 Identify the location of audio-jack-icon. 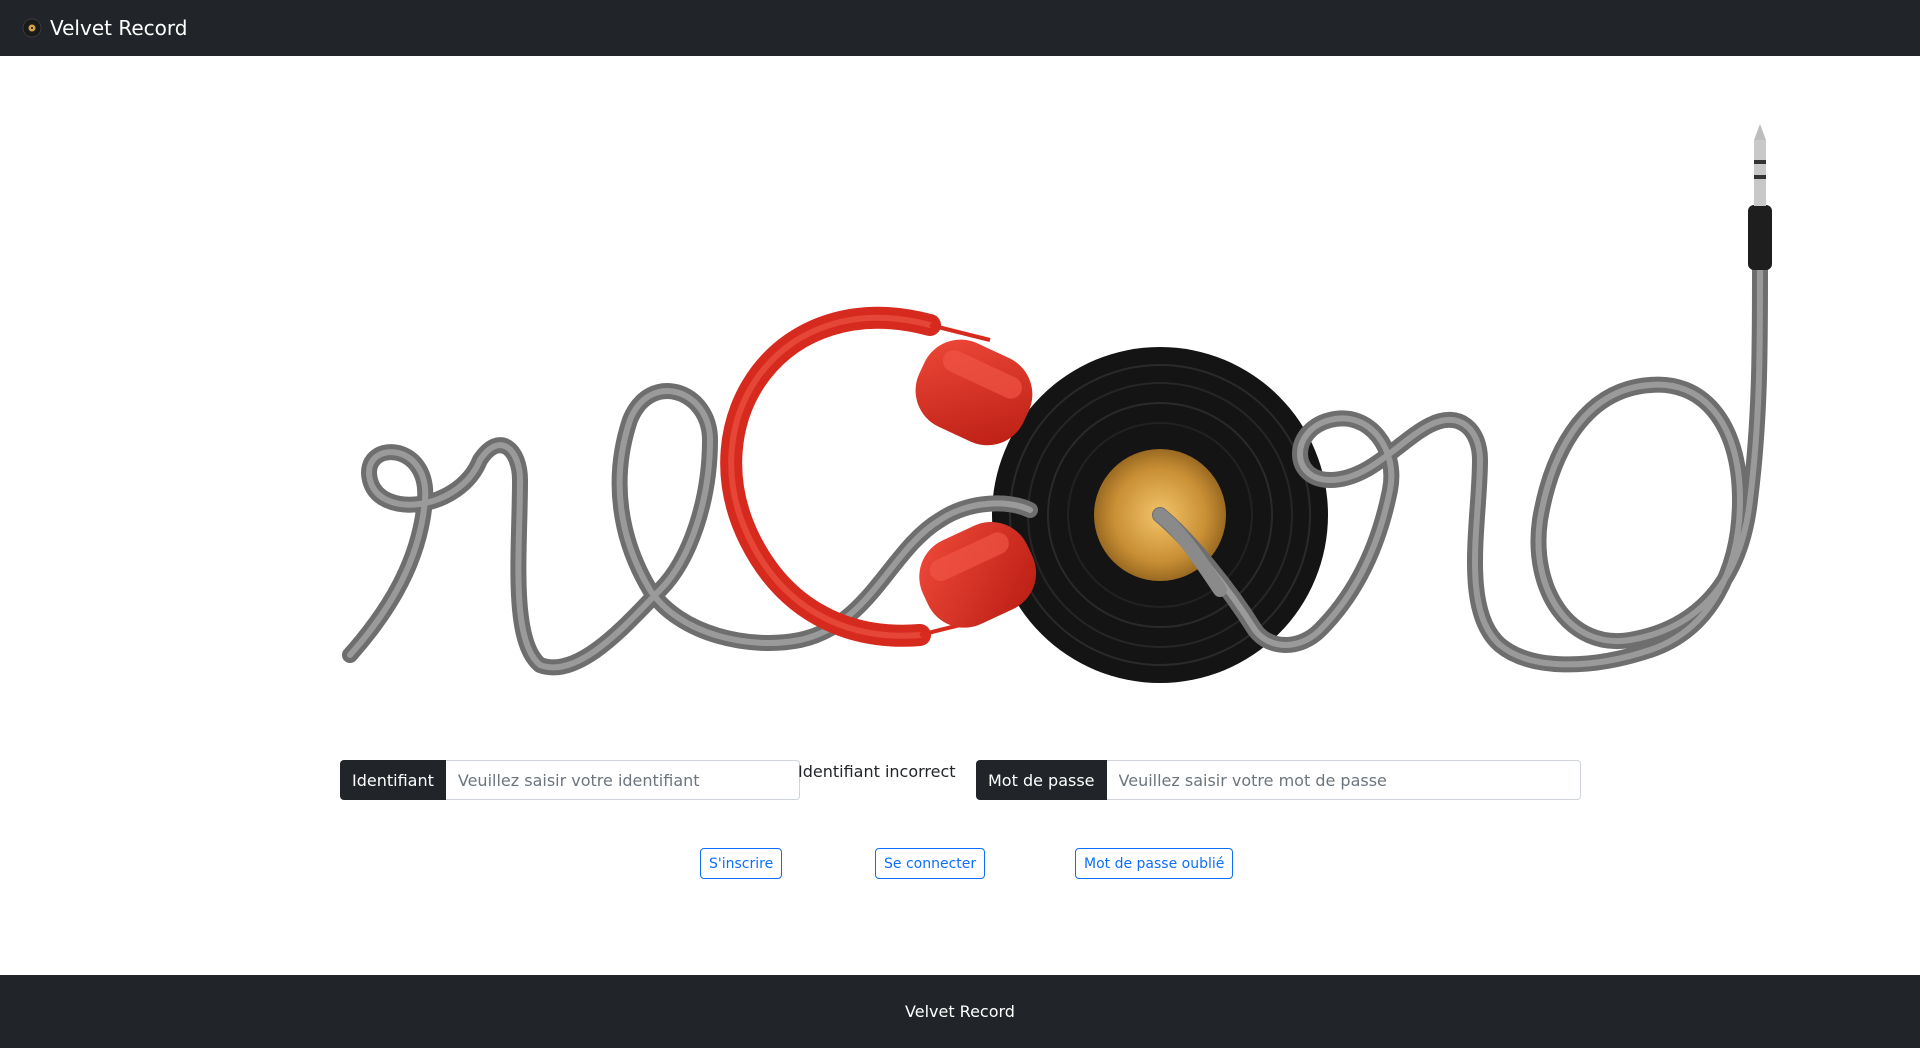
(1760, 197).